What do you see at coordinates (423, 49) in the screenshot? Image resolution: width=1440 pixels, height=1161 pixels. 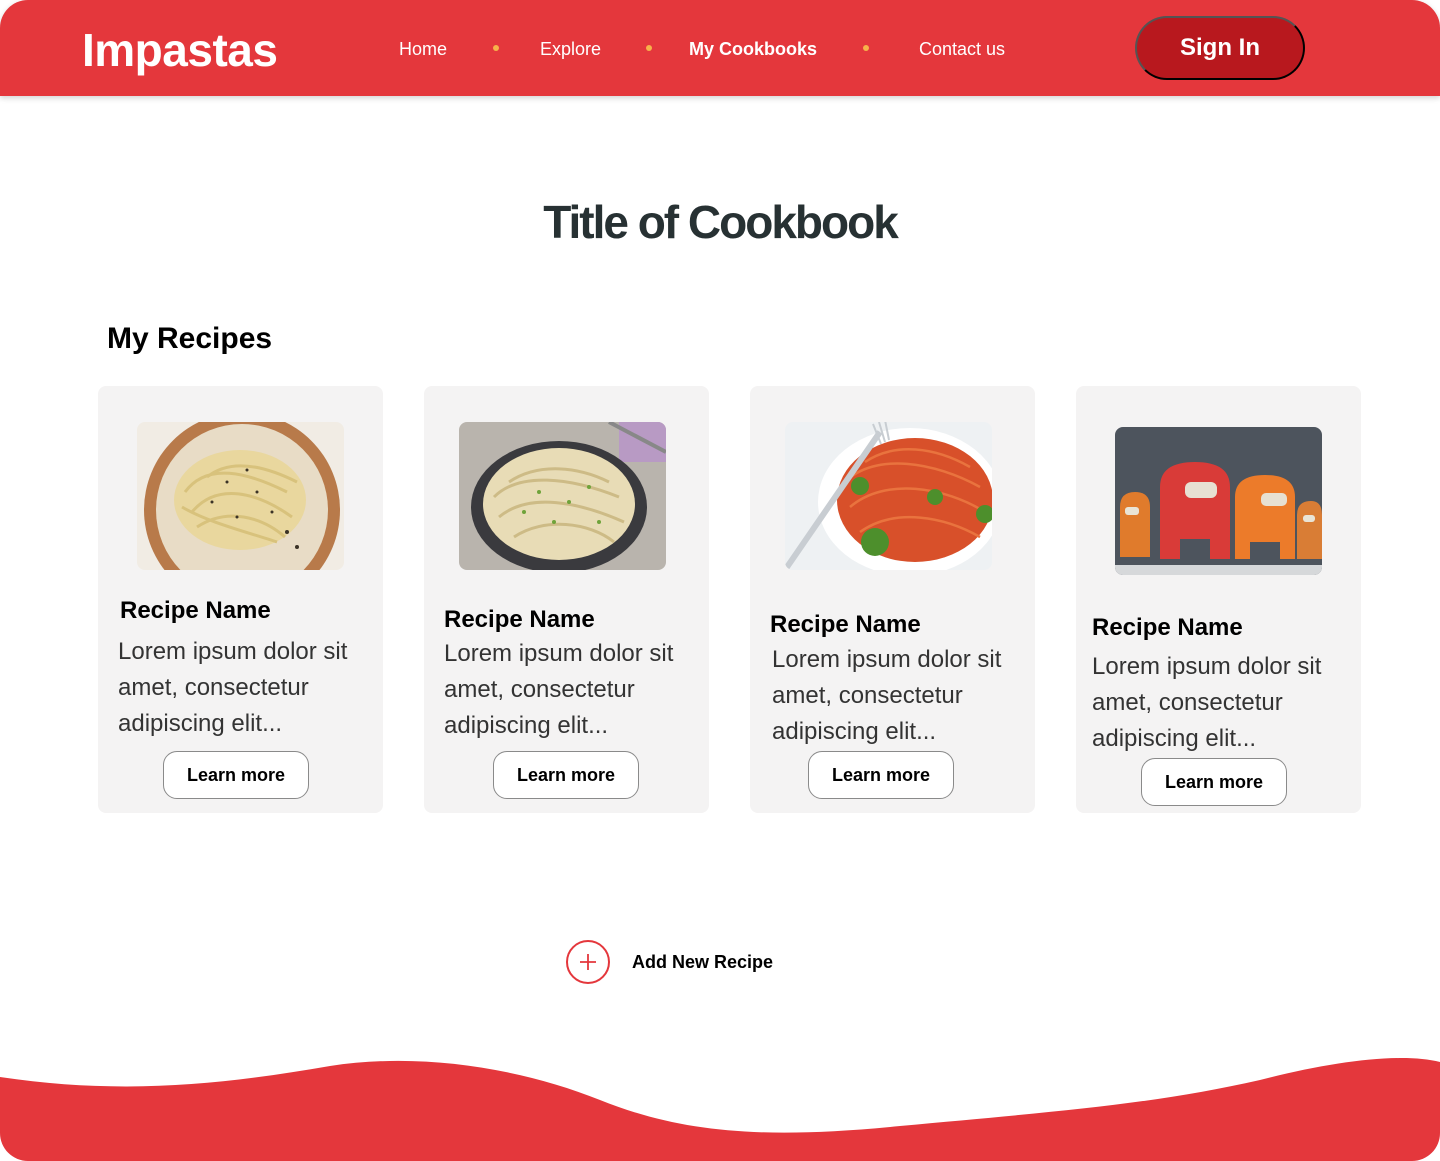 I see `nav-home: Home` at bounding box center [423, 49].